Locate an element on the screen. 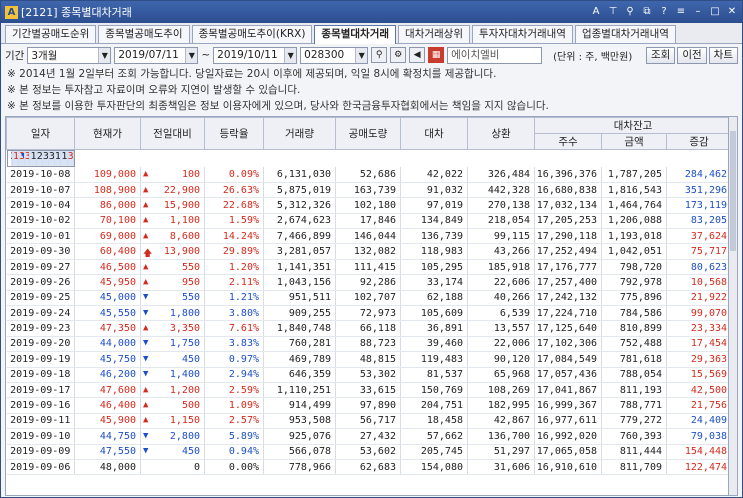  cell-lending: 33,174 is located at coordinates (434, 282).